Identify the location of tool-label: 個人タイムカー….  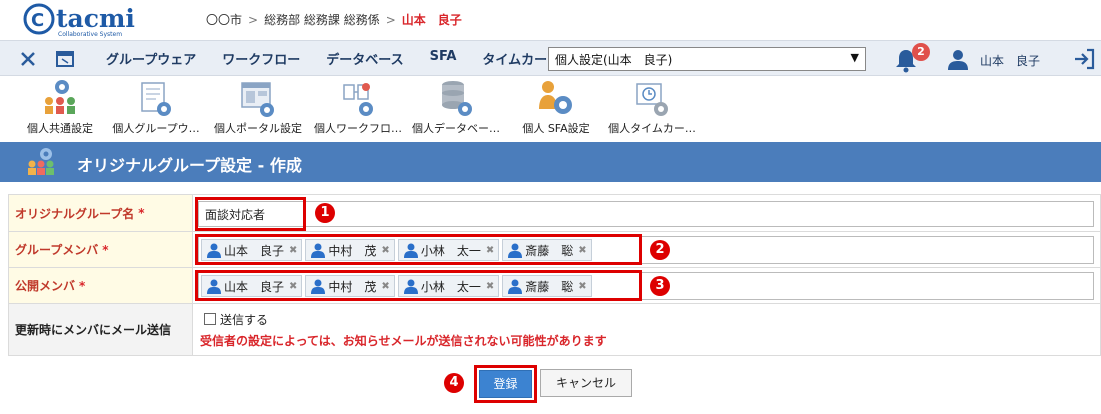
(652, 128).